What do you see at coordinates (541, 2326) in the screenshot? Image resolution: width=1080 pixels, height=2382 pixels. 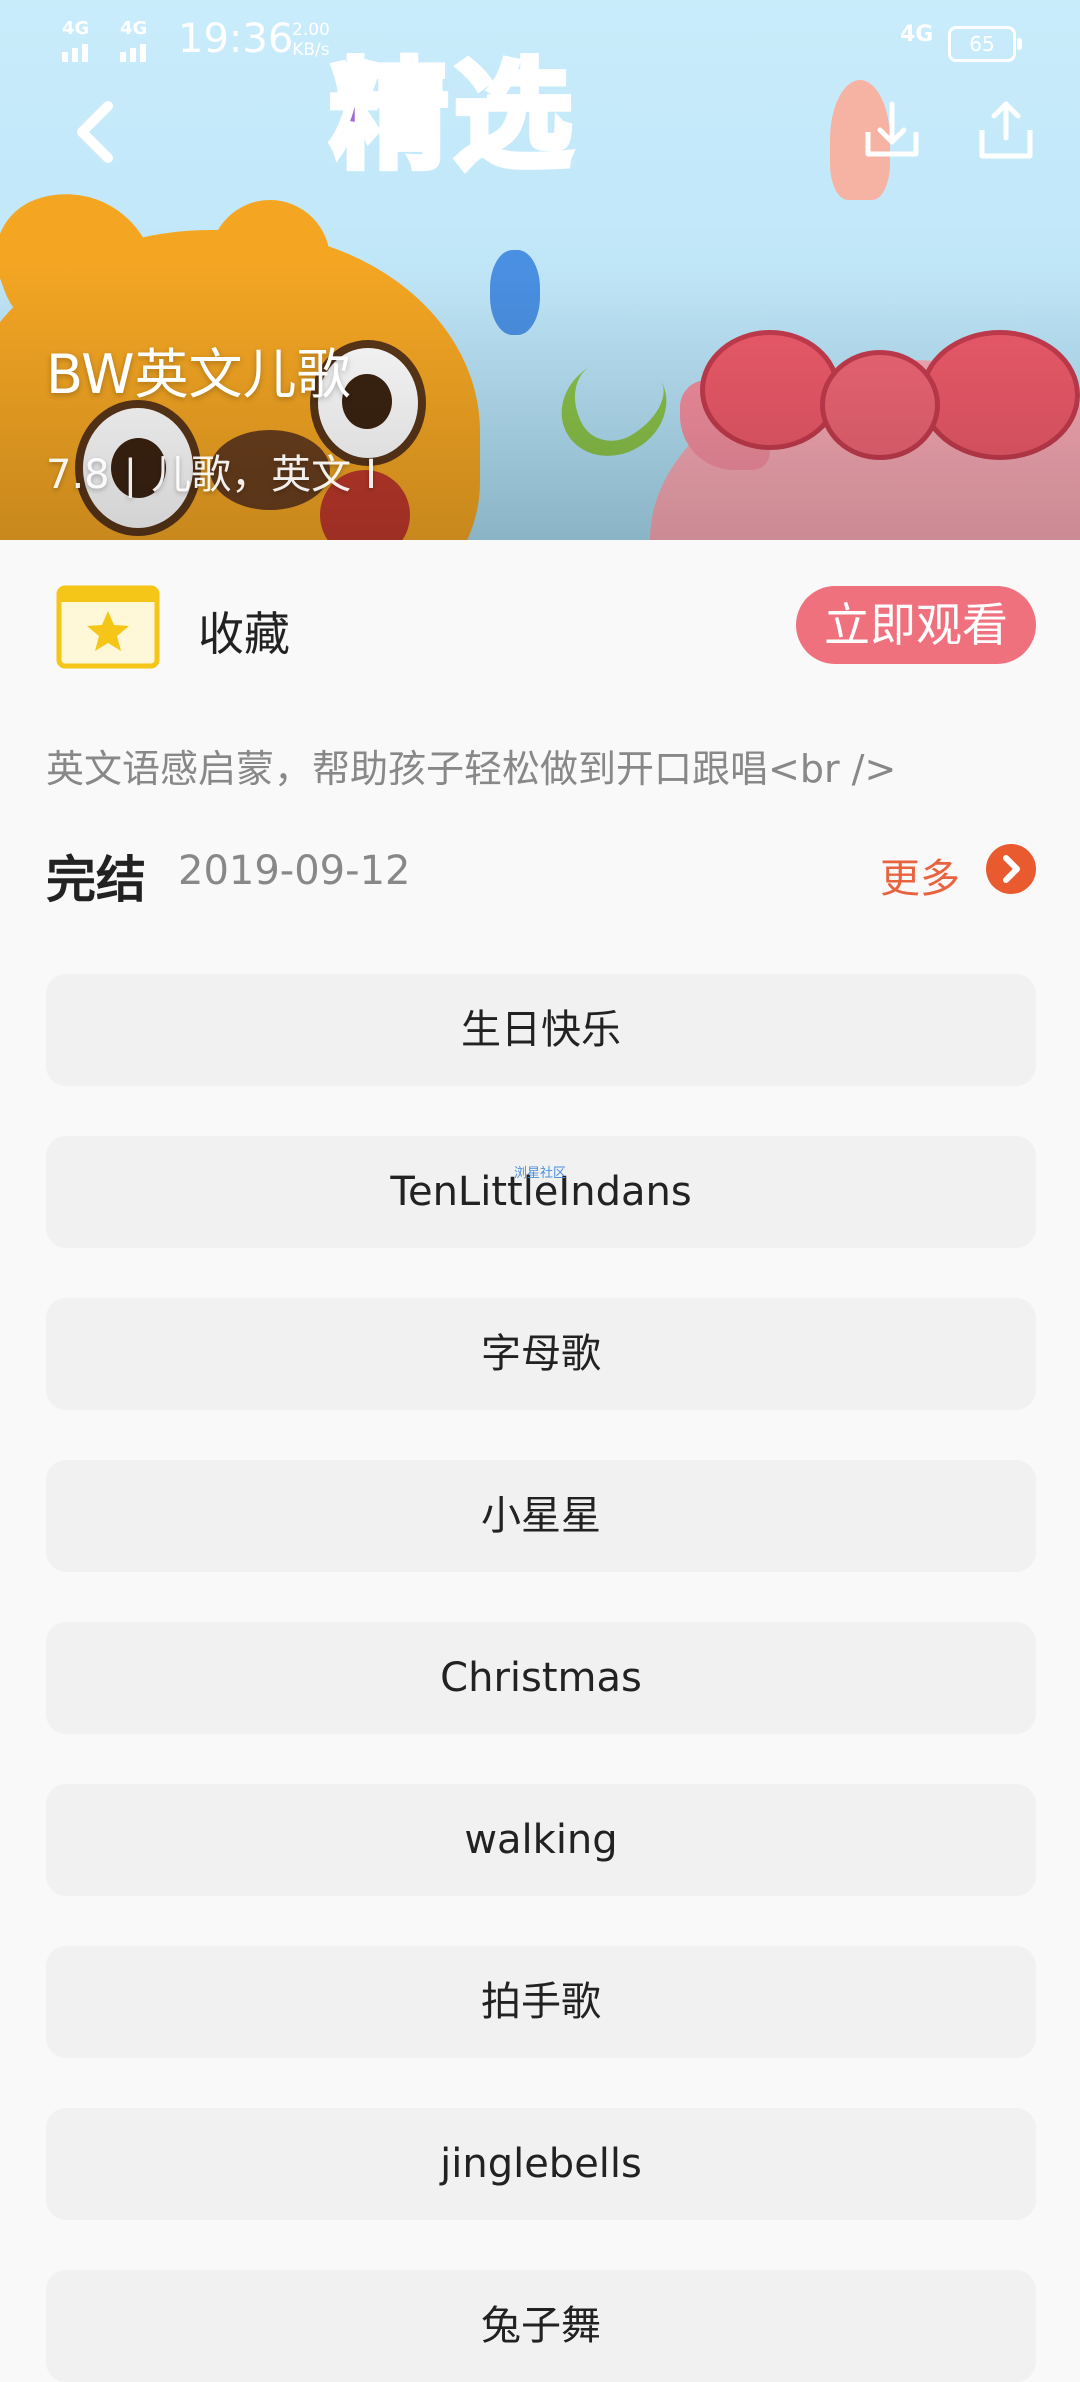 I see `episode-item: 兔子舞` at bounding box center [541, 2326].